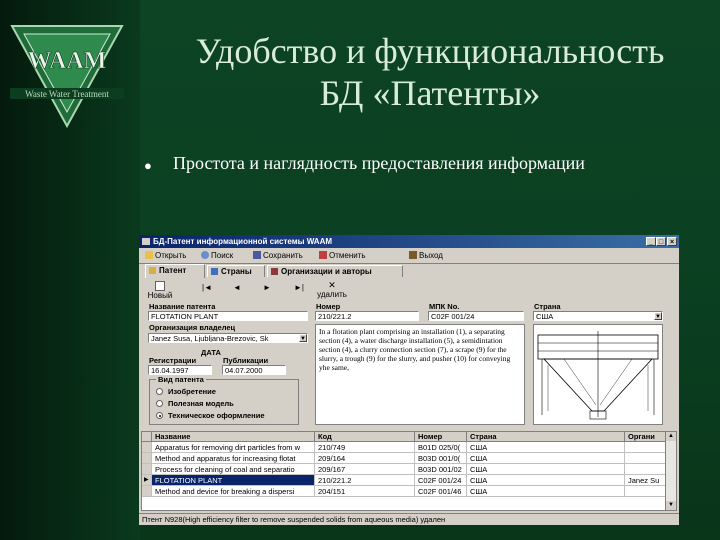 Image resolution: width=720 pixels, height=540 pixels. What do you see at coordinates (335, 271) in the screenshot?
I see `tab-organizations: Организации и авторы` at bounding box center [335, 271].